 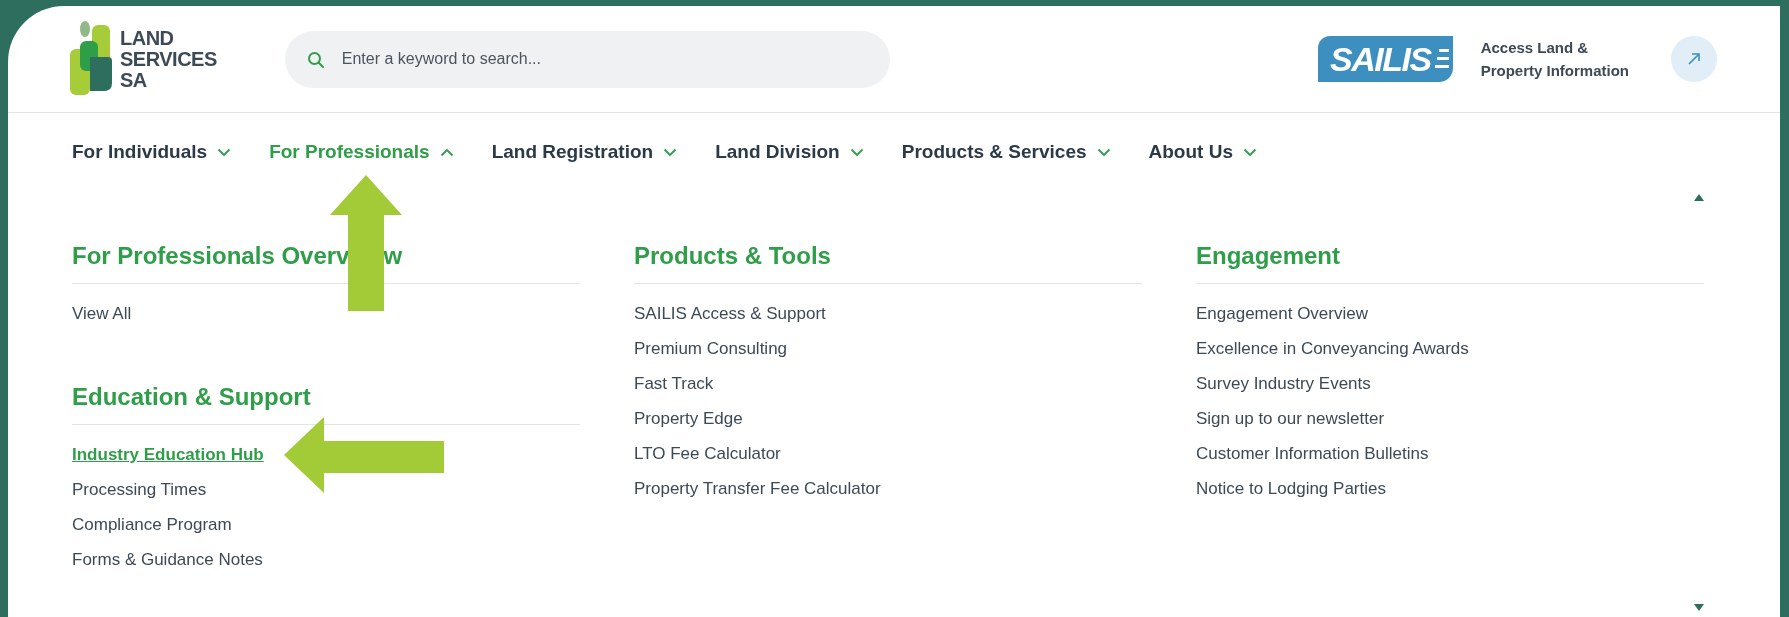 What do you see at coordinates (1282, 313) in the screenshot?
I see `menu-link: Engagement Overview` at bounding box center [1282, 313].